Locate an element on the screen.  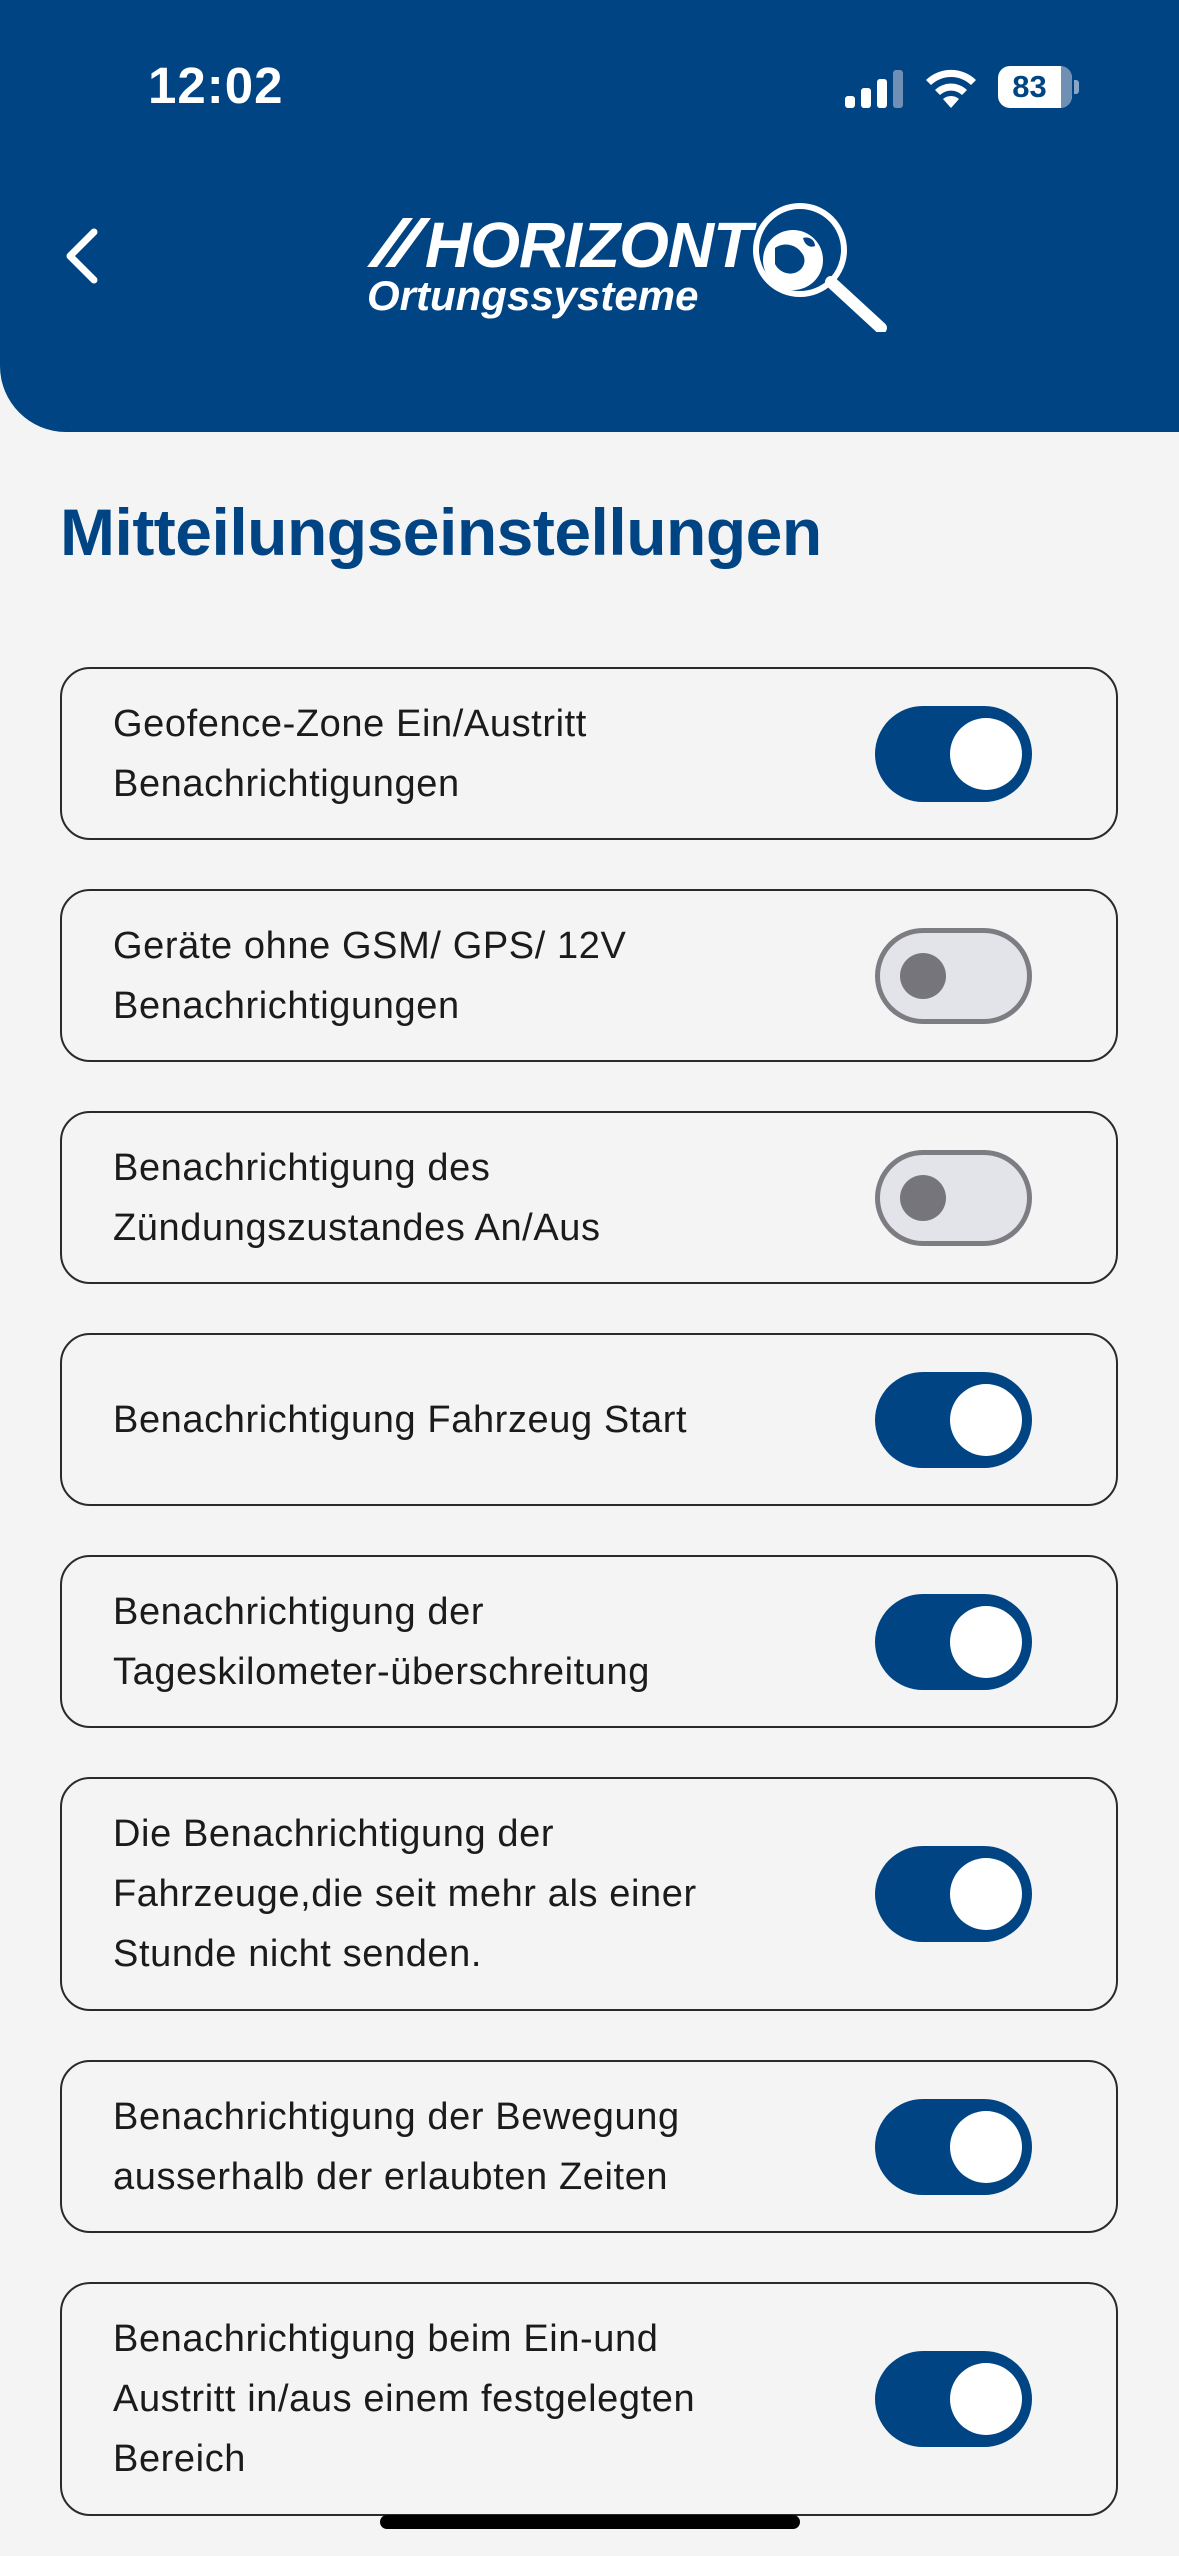
globe-magnifier-icon is located at coordinates (820, 267).